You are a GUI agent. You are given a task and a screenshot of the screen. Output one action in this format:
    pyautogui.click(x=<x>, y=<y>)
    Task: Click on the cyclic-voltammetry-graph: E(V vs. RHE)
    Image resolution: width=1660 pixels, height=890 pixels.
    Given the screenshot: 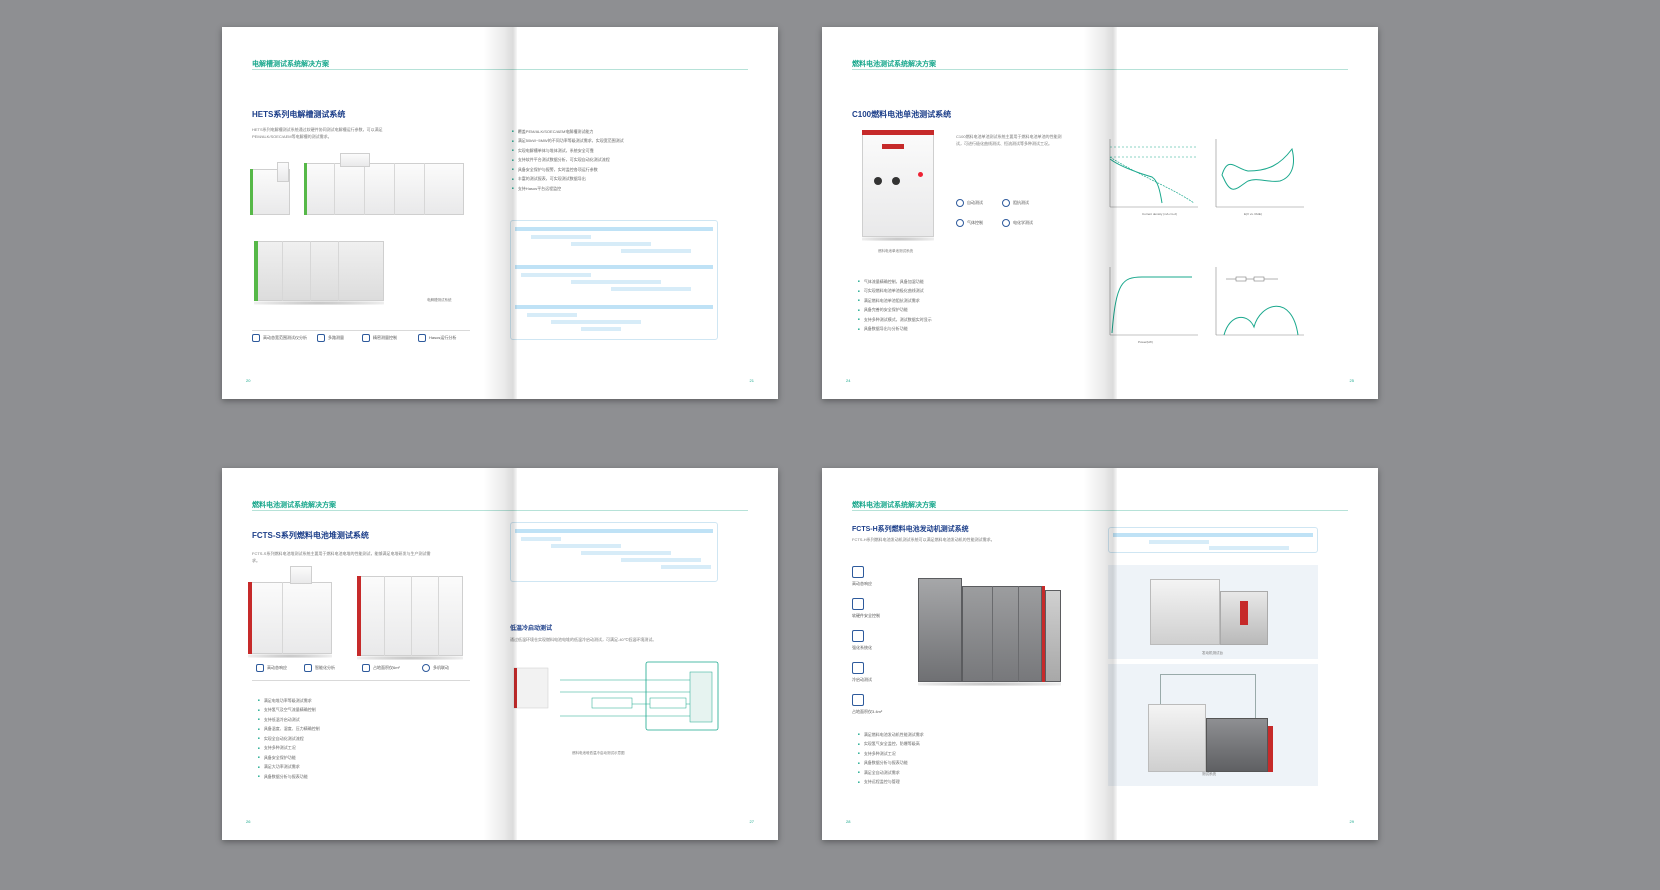 What is the action you would take?
    pyautogui.click(x=1259, y=177)
    